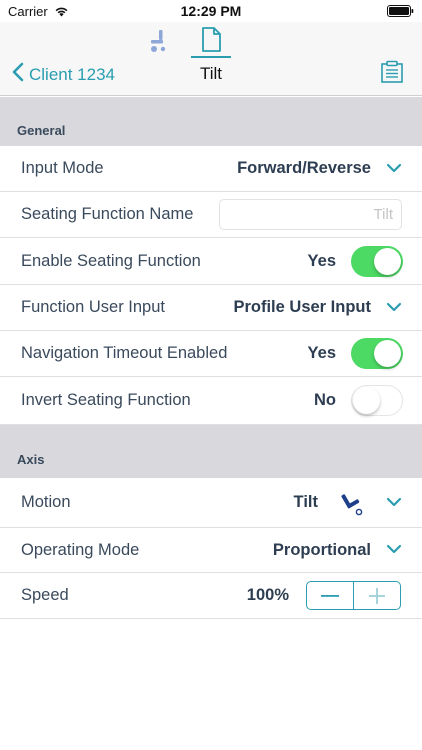  I want to click on seating-function-name-field, so click(310, 214).